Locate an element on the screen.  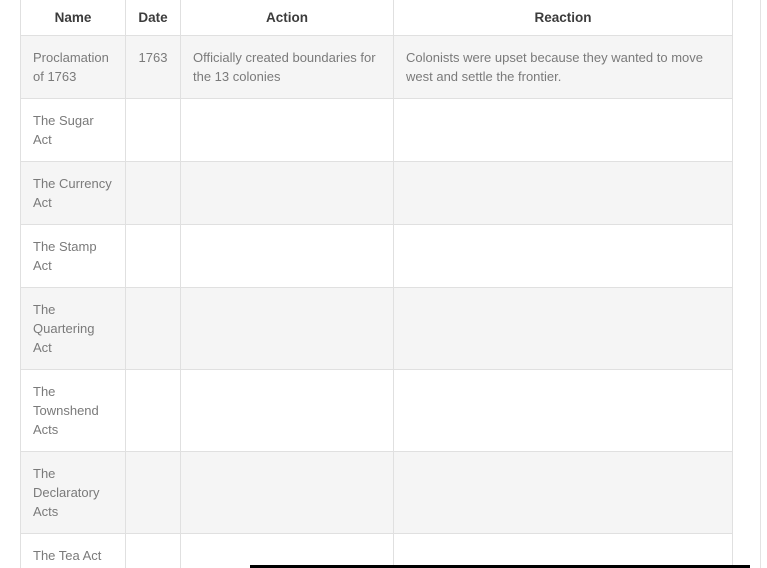
cell-text: Proclamation of 1763 is located at coordinates (71, 67).